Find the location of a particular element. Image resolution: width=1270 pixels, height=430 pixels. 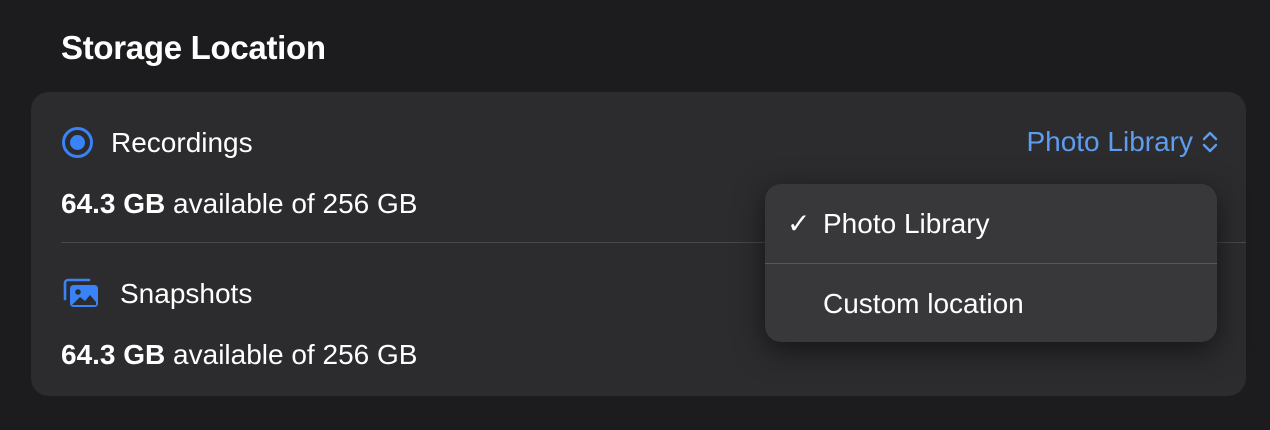

chevron-up-down-icon is located at coordinates (1210, 142).